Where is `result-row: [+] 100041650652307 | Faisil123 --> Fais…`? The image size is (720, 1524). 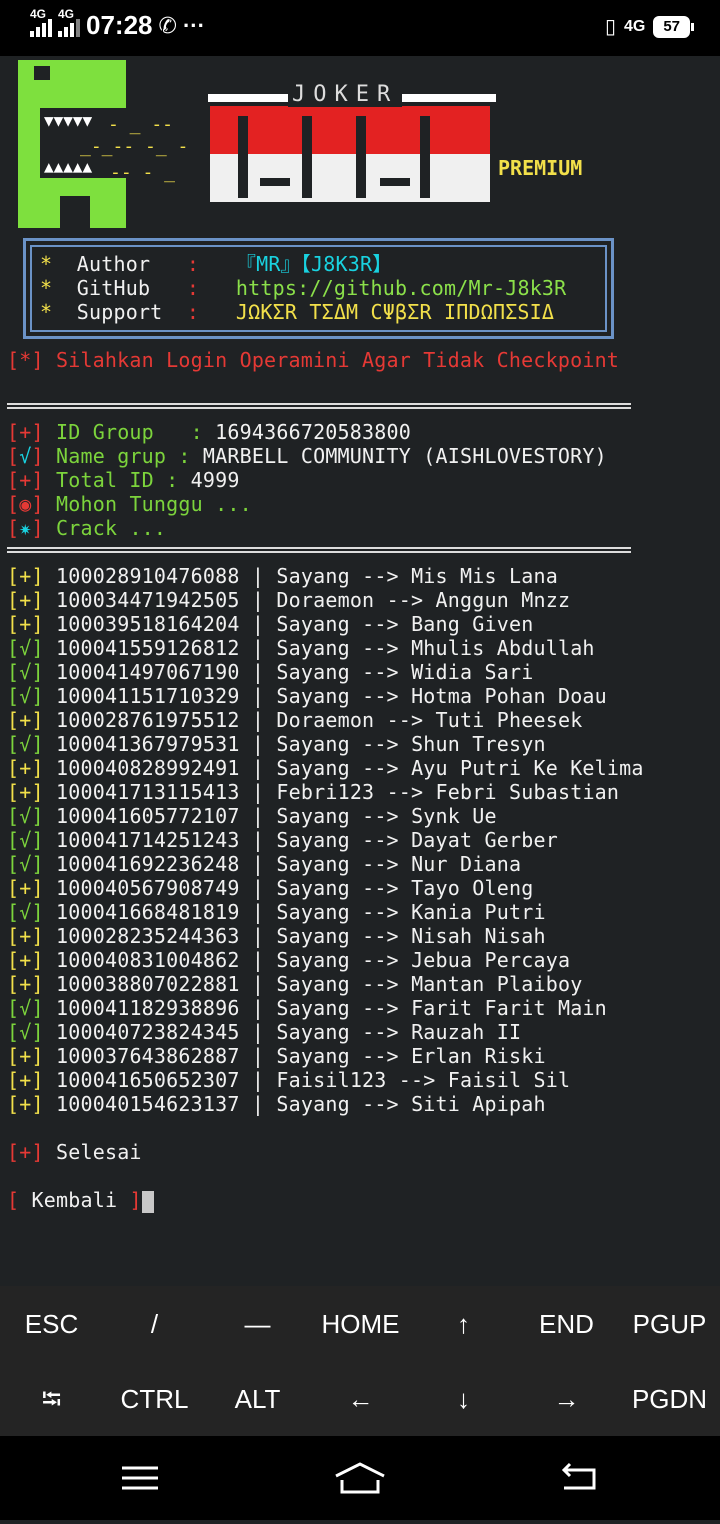 result-row: [+] 100041650652307 | Faisil123 --> Fais… is located at coordinates (289, 1080).